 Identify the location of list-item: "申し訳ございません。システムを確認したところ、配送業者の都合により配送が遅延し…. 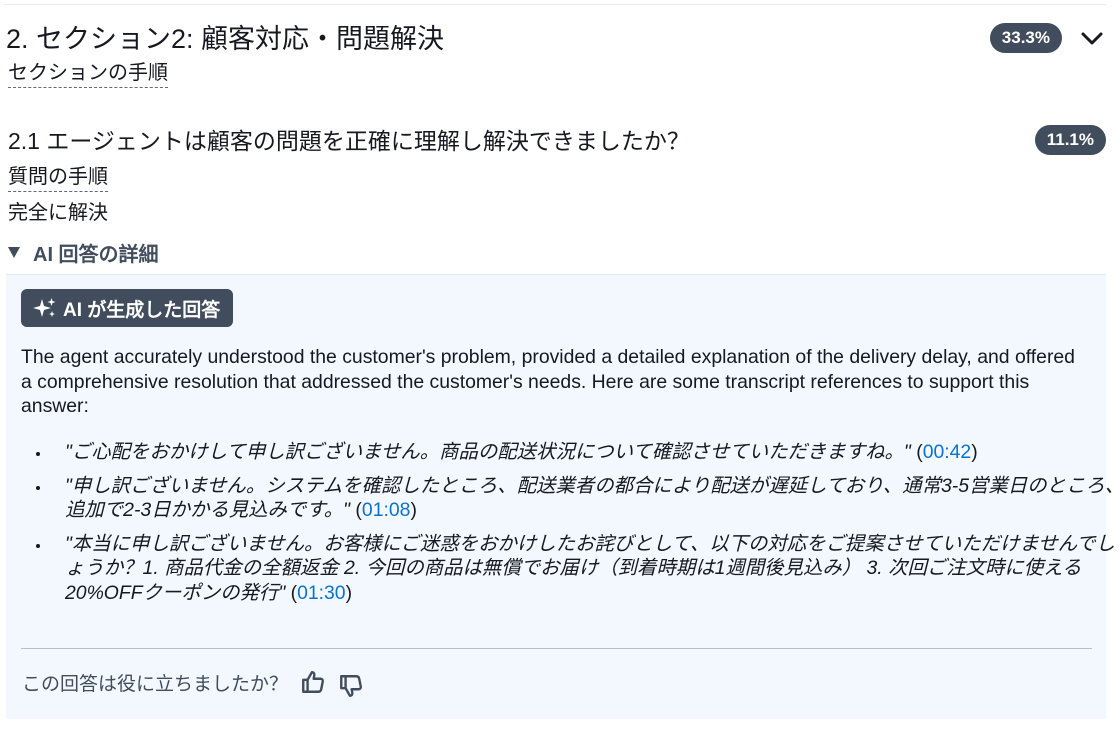
(585, 498).